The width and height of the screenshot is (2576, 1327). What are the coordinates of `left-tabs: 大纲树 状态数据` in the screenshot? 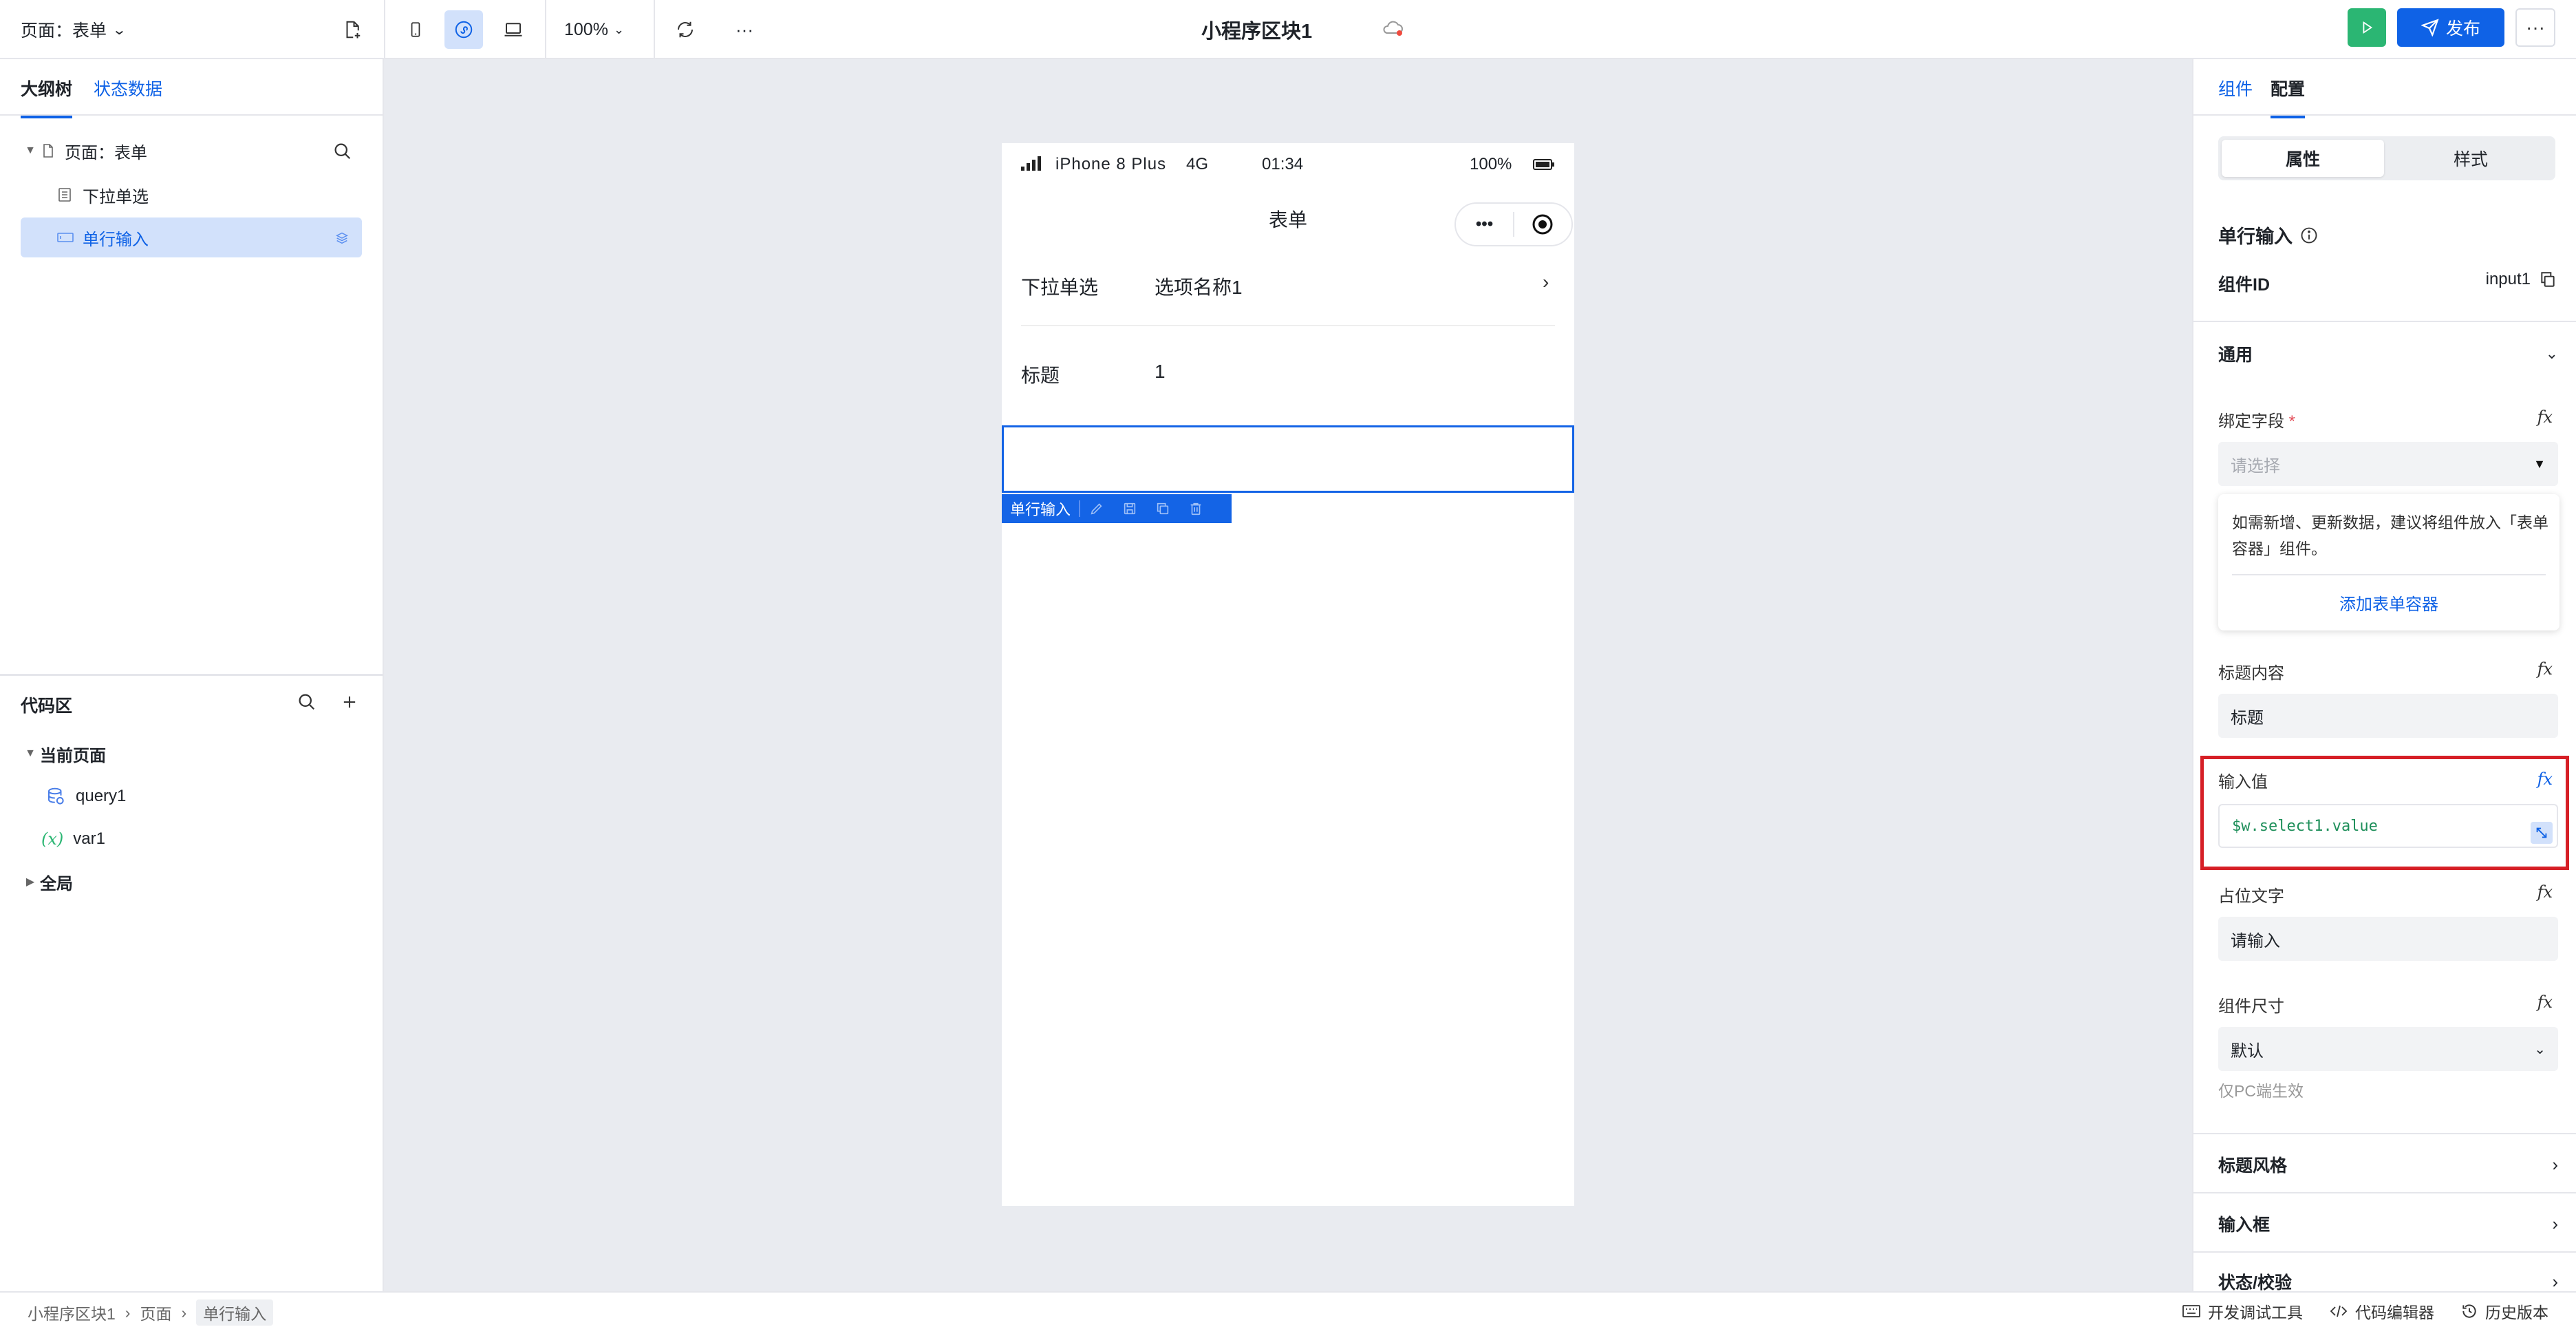 It's located at (191, 88).